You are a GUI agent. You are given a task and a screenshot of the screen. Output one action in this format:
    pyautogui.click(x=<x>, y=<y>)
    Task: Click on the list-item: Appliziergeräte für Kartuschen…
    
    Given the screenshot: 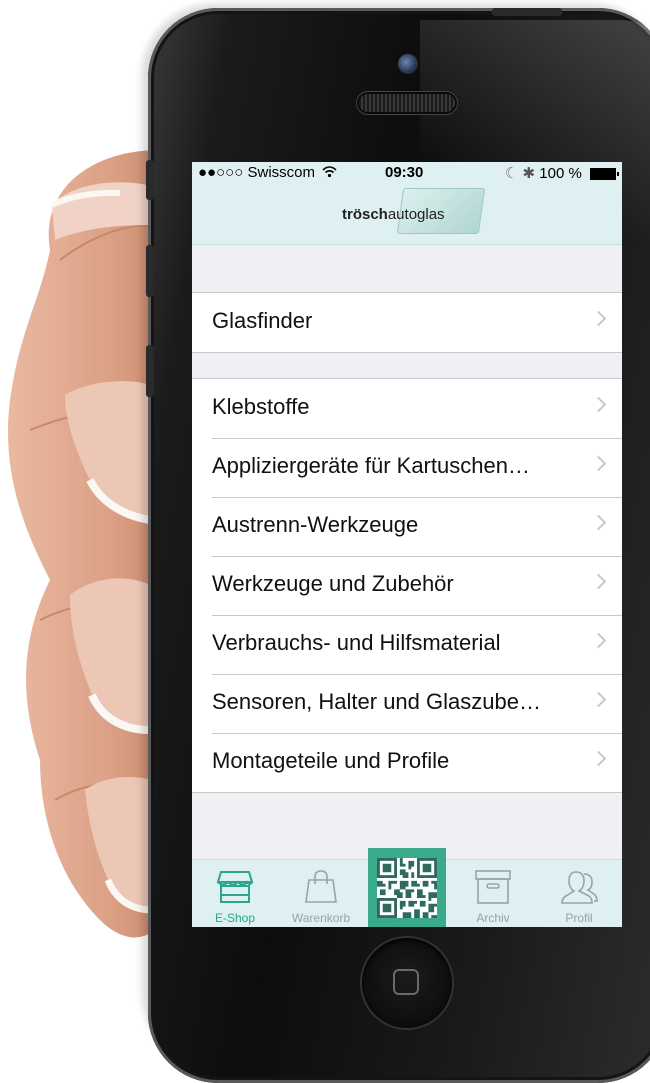 What is the action you would take?
    pyautogui.click(x=407, y=467)
    